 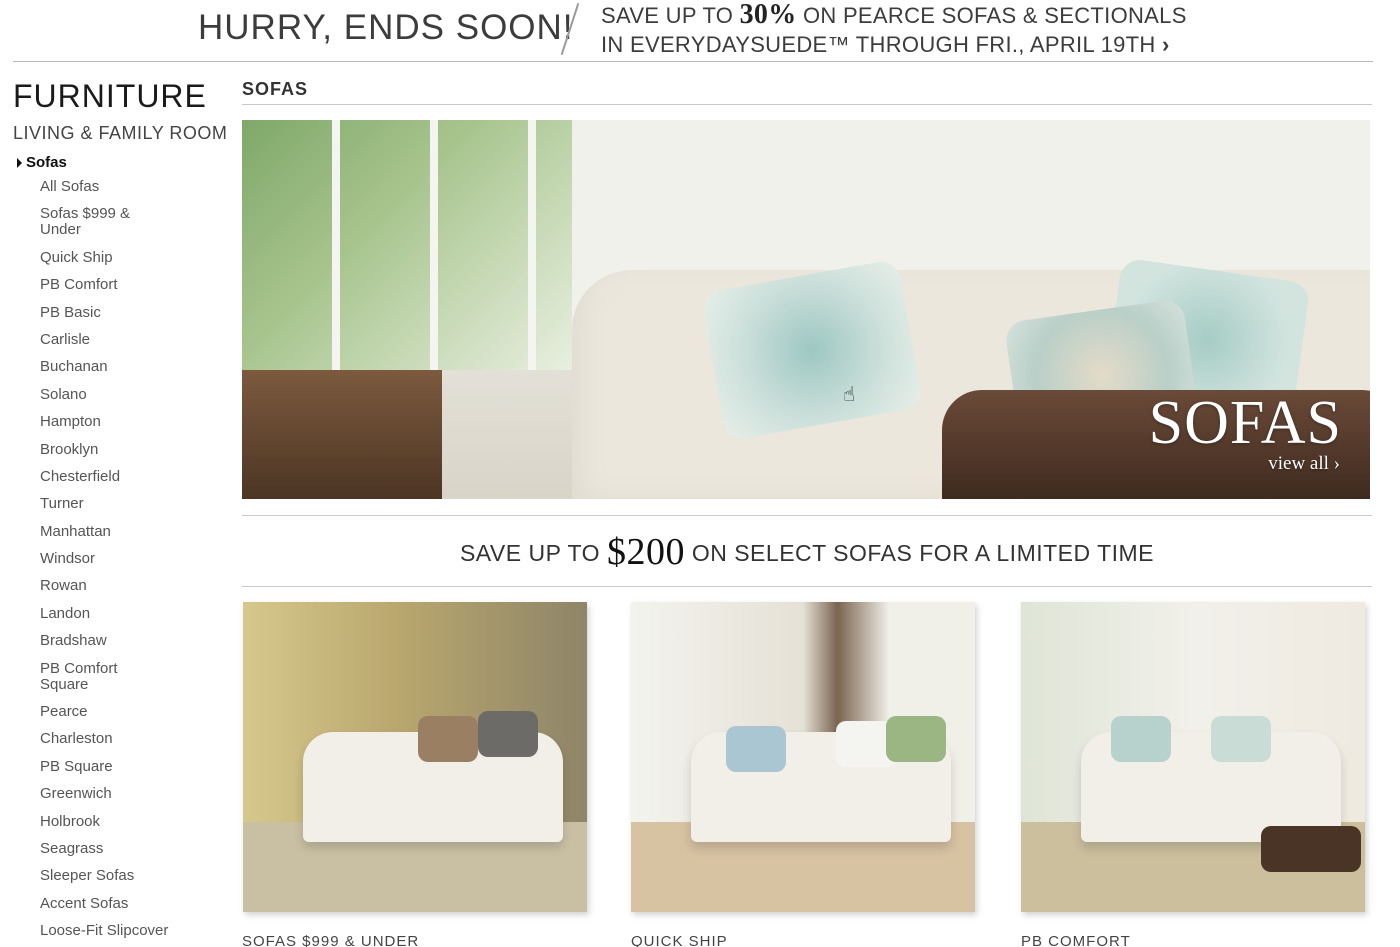 I want to click on sidebar-item: Holbrook, so click(x=105, y=821).